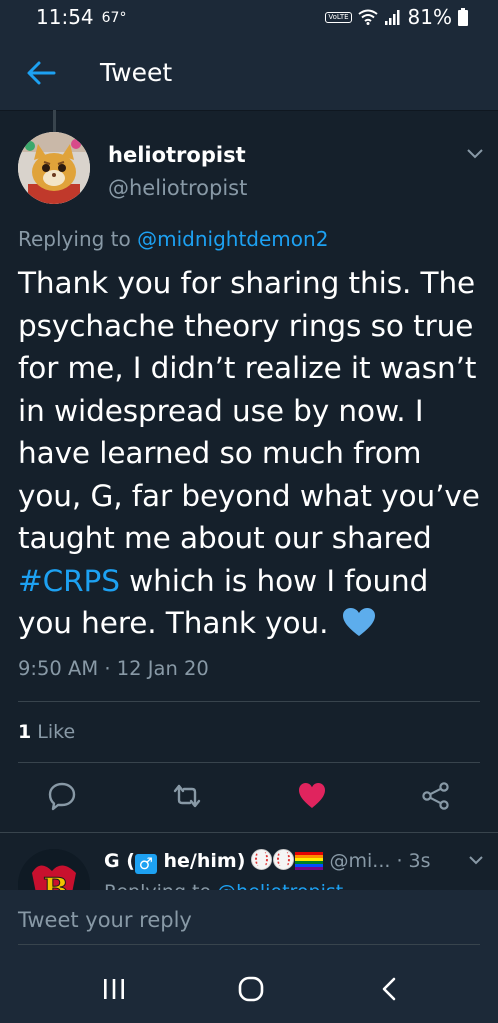 This screenshot has height=1023, width=498. I want to click on likes-number: 1, so click(25, 732).